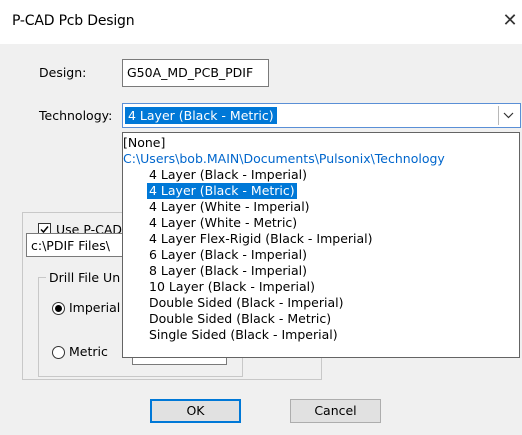  I want to click on design-value: G50A_MD_PCB_PDIF, so click(190, 72).